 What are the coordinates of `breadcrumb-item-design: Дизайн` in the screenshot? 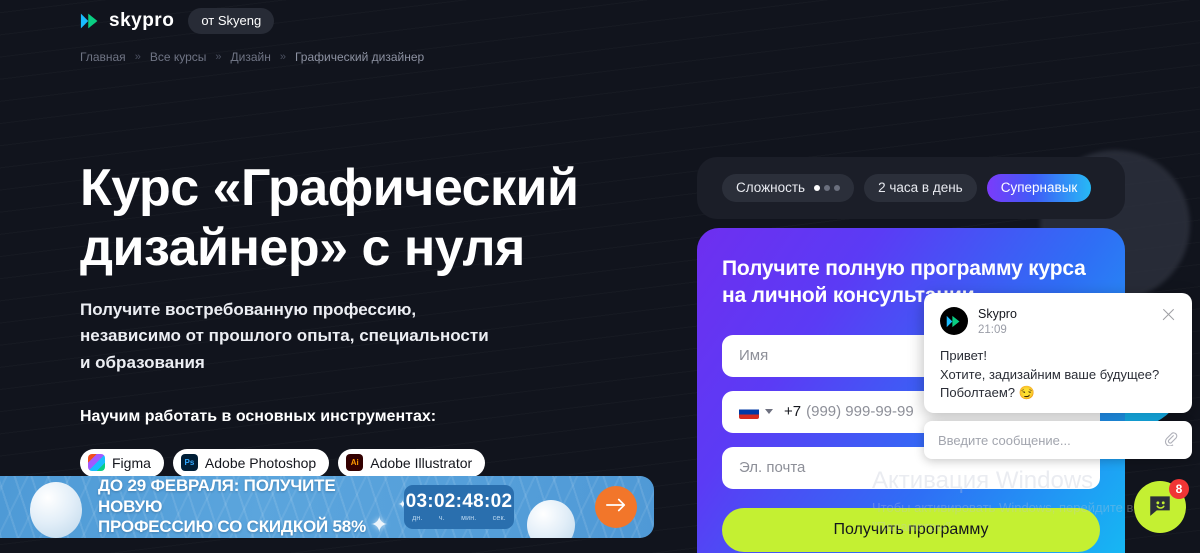 It's located at (251, 57).